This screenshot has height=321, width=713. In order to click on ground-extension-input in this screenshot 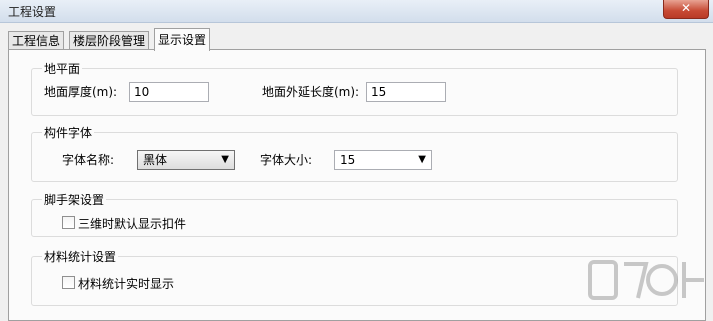, I will do `click(406, 92)`.